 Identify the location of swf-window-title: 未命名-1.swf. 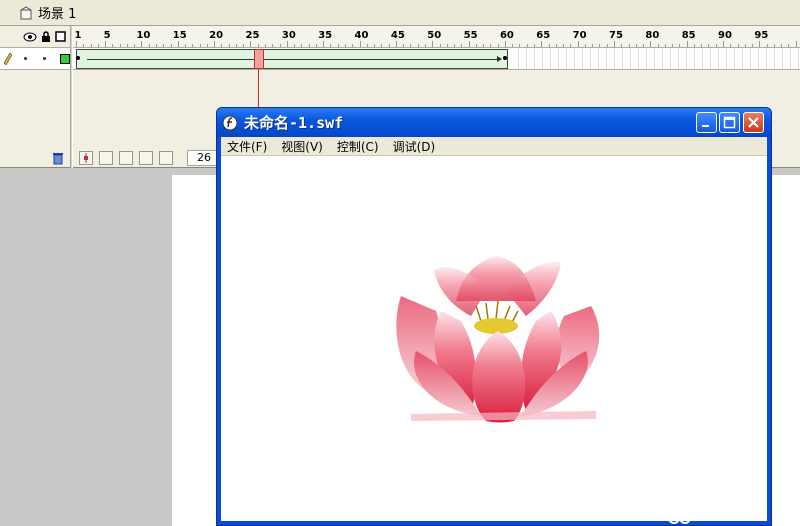
(294, 123).